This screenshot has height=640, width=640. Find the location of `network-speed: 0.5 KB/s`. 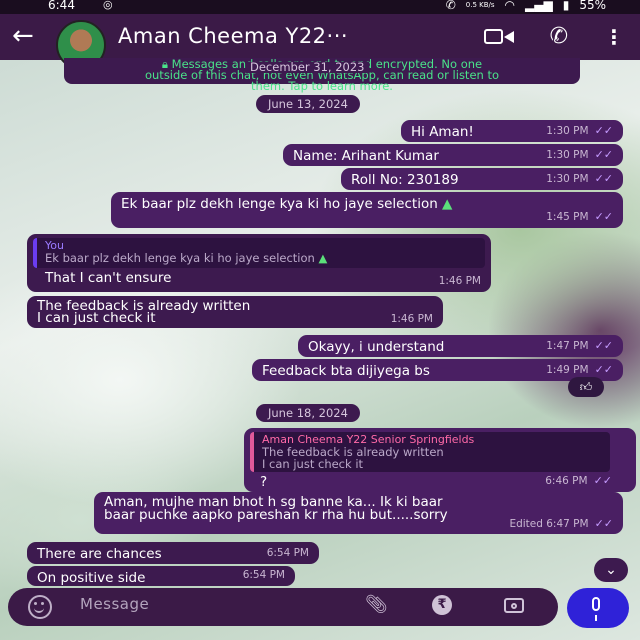

network-speed: 0.5 KB/s is located at coordinates (480, 4).